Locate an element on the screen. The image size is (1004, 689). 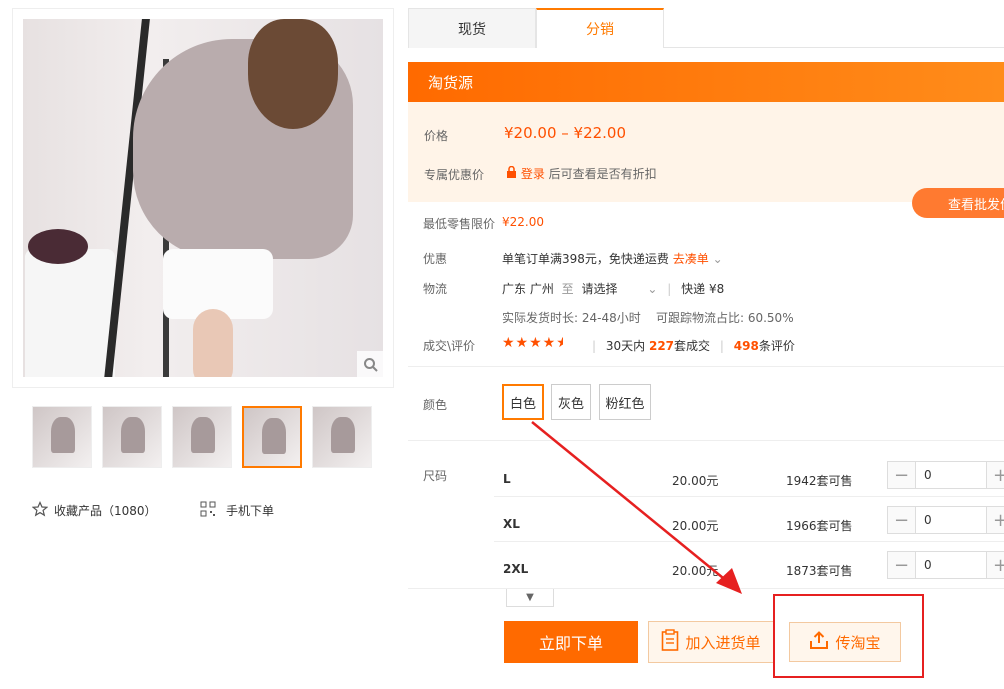
login-link: 登录 is located at coordinates (533, 174).